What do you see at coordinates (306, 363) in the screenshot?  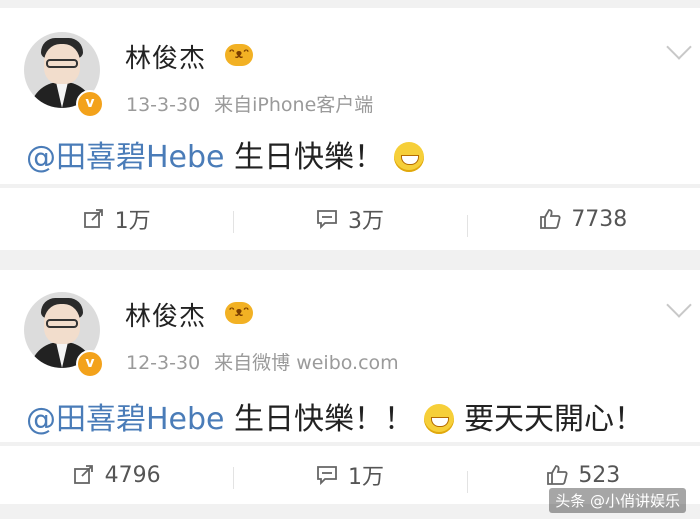 I see `post-source: 来自微博 weibo.com` at bounding box center [306, 363].